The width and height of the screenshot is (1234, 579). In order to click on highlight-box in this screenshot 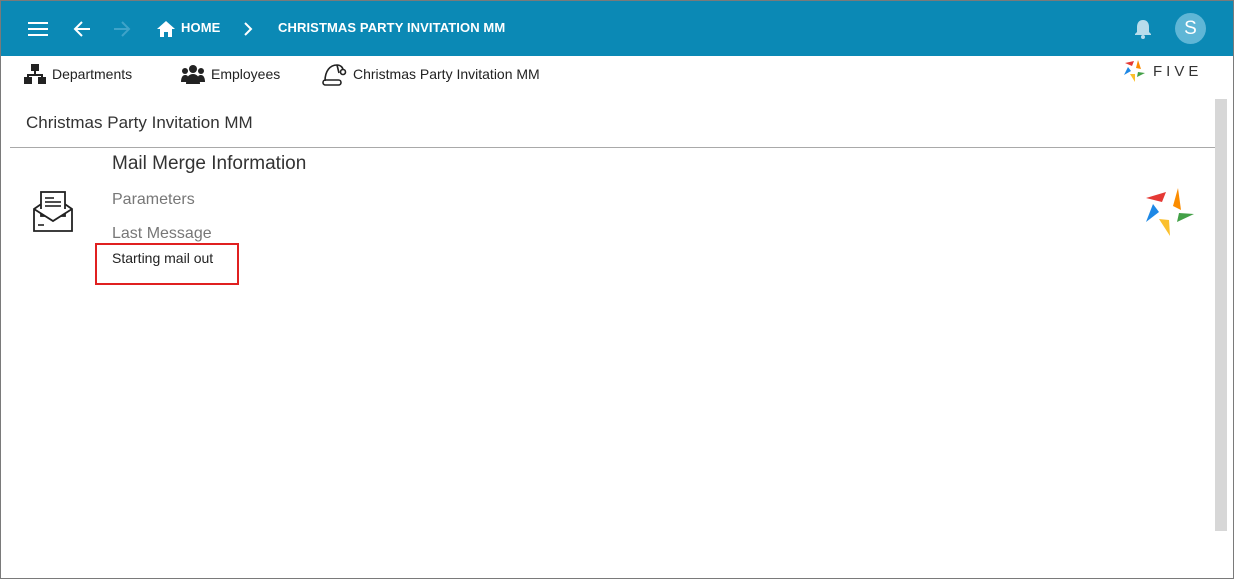, I will do `click(167, 264)`.